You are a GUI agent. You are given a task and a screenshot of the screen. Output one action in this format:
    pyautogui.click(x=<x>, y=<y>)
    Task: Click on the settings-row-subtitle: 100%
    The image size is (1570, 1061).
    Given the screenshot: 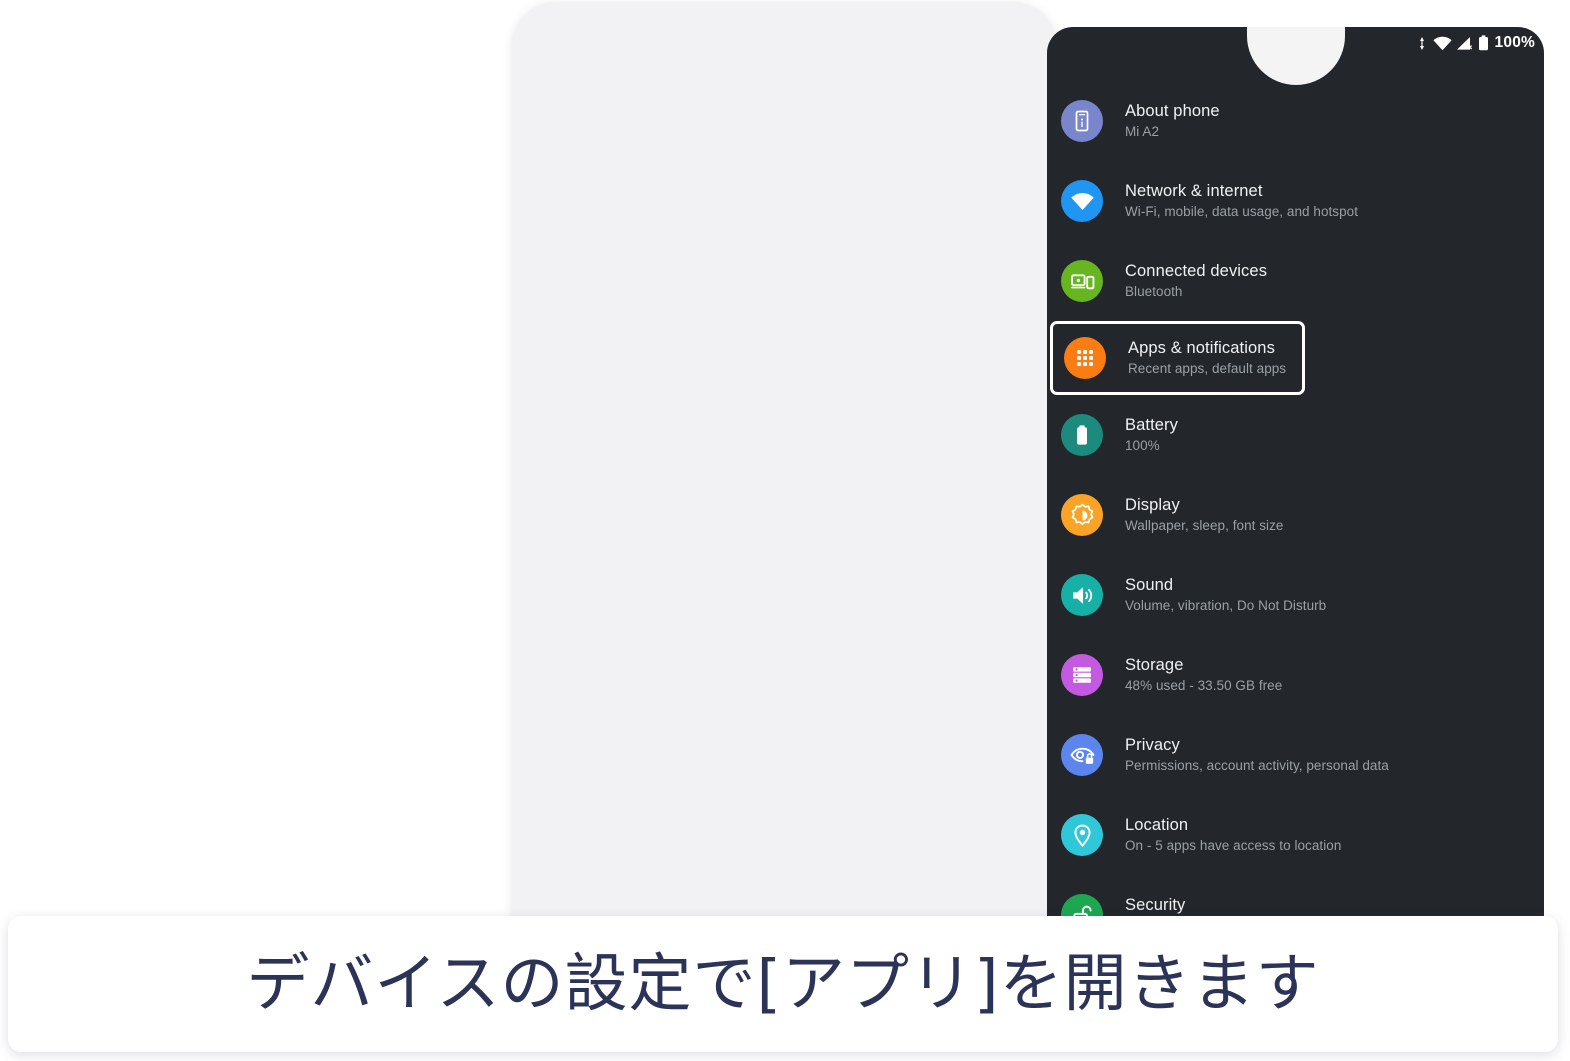 What is the action you would take?
    pyautogui.click(x=1142, y=445)
    